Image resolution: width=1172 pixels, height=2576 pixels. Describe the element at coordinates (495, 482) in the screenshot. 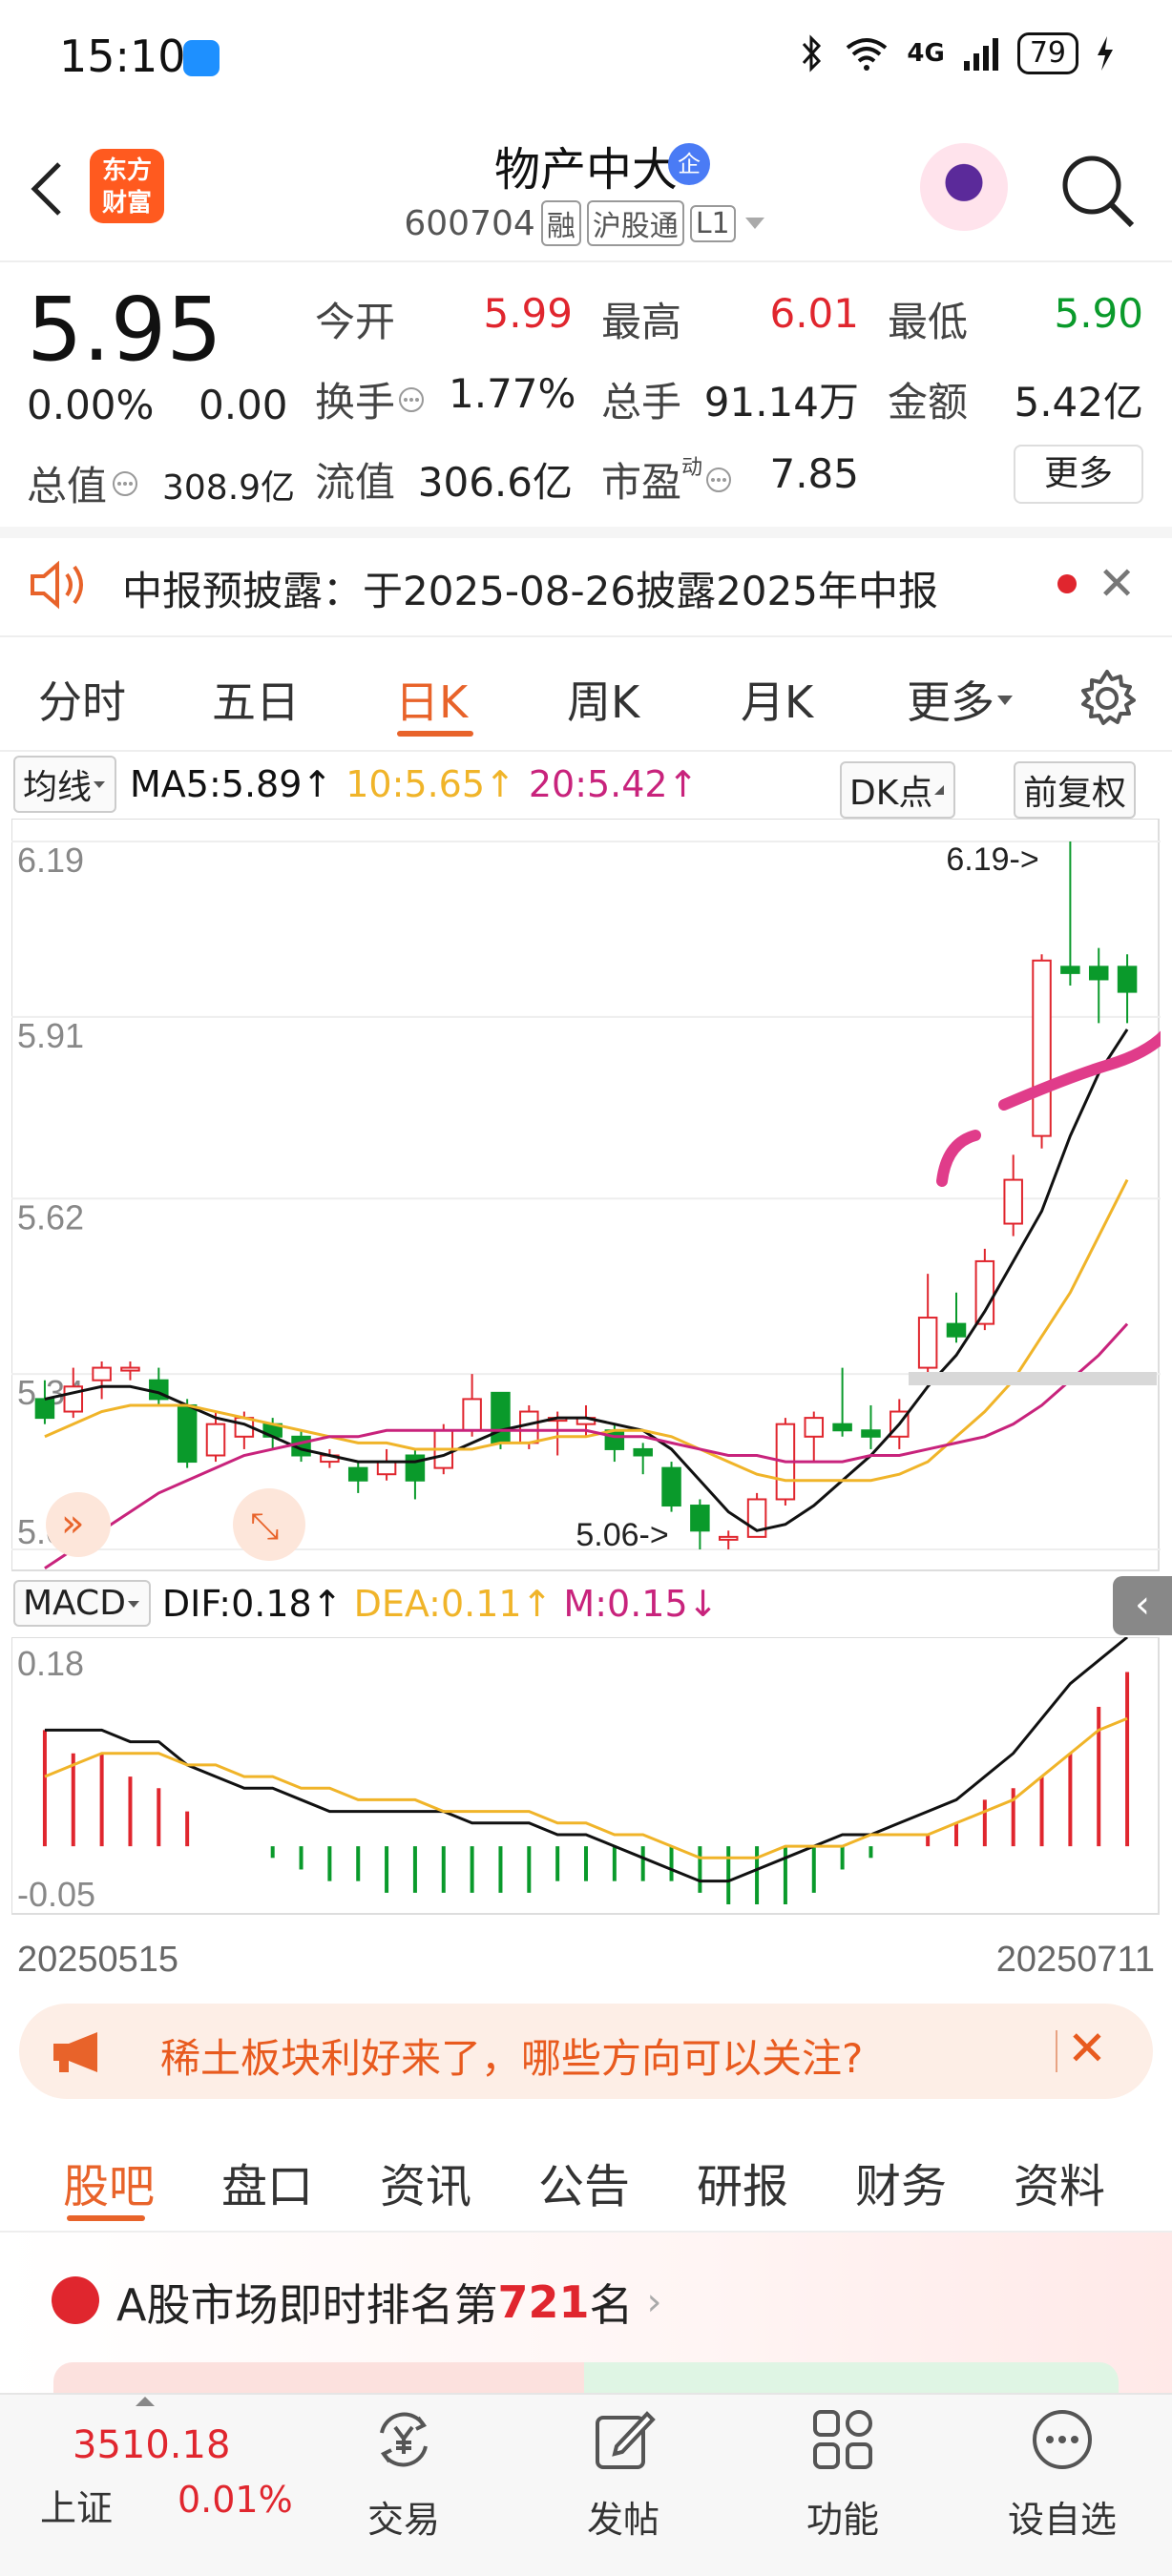

I see `float-cap-value: 306.6亿` at that location.